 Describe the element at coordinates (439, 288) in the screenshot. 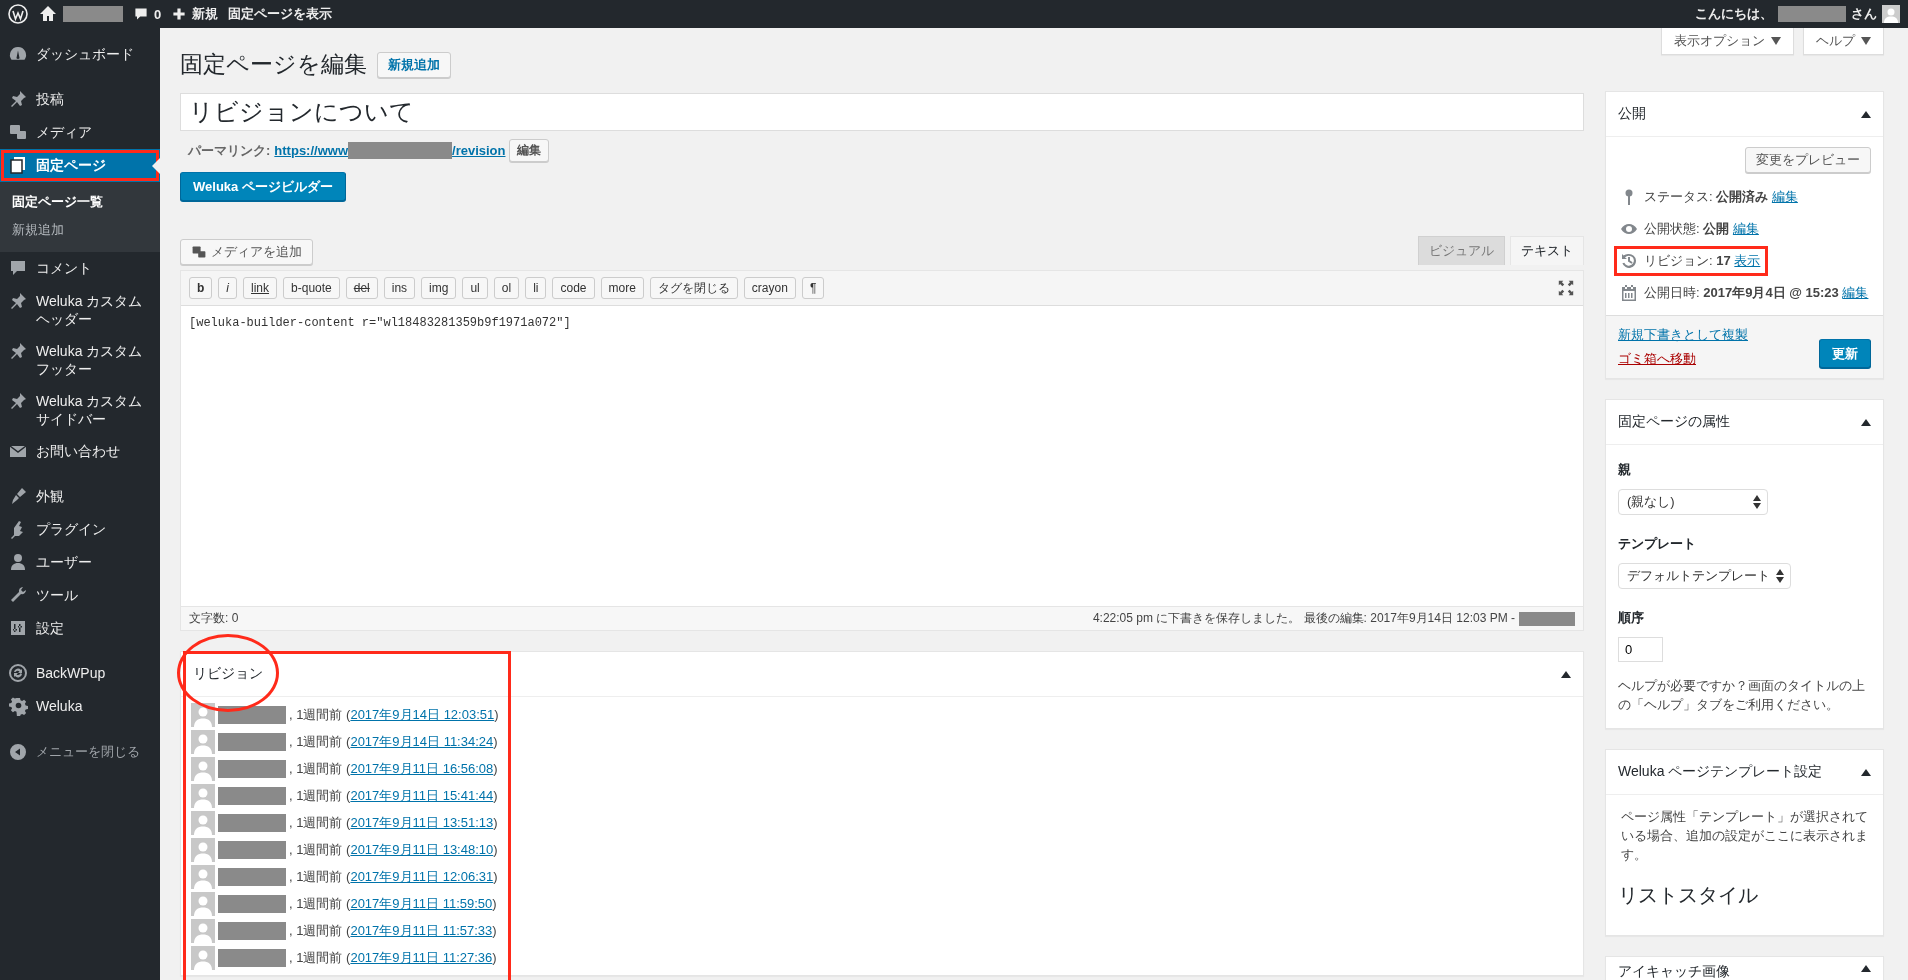

I see `quicktag-button: img` at that location.